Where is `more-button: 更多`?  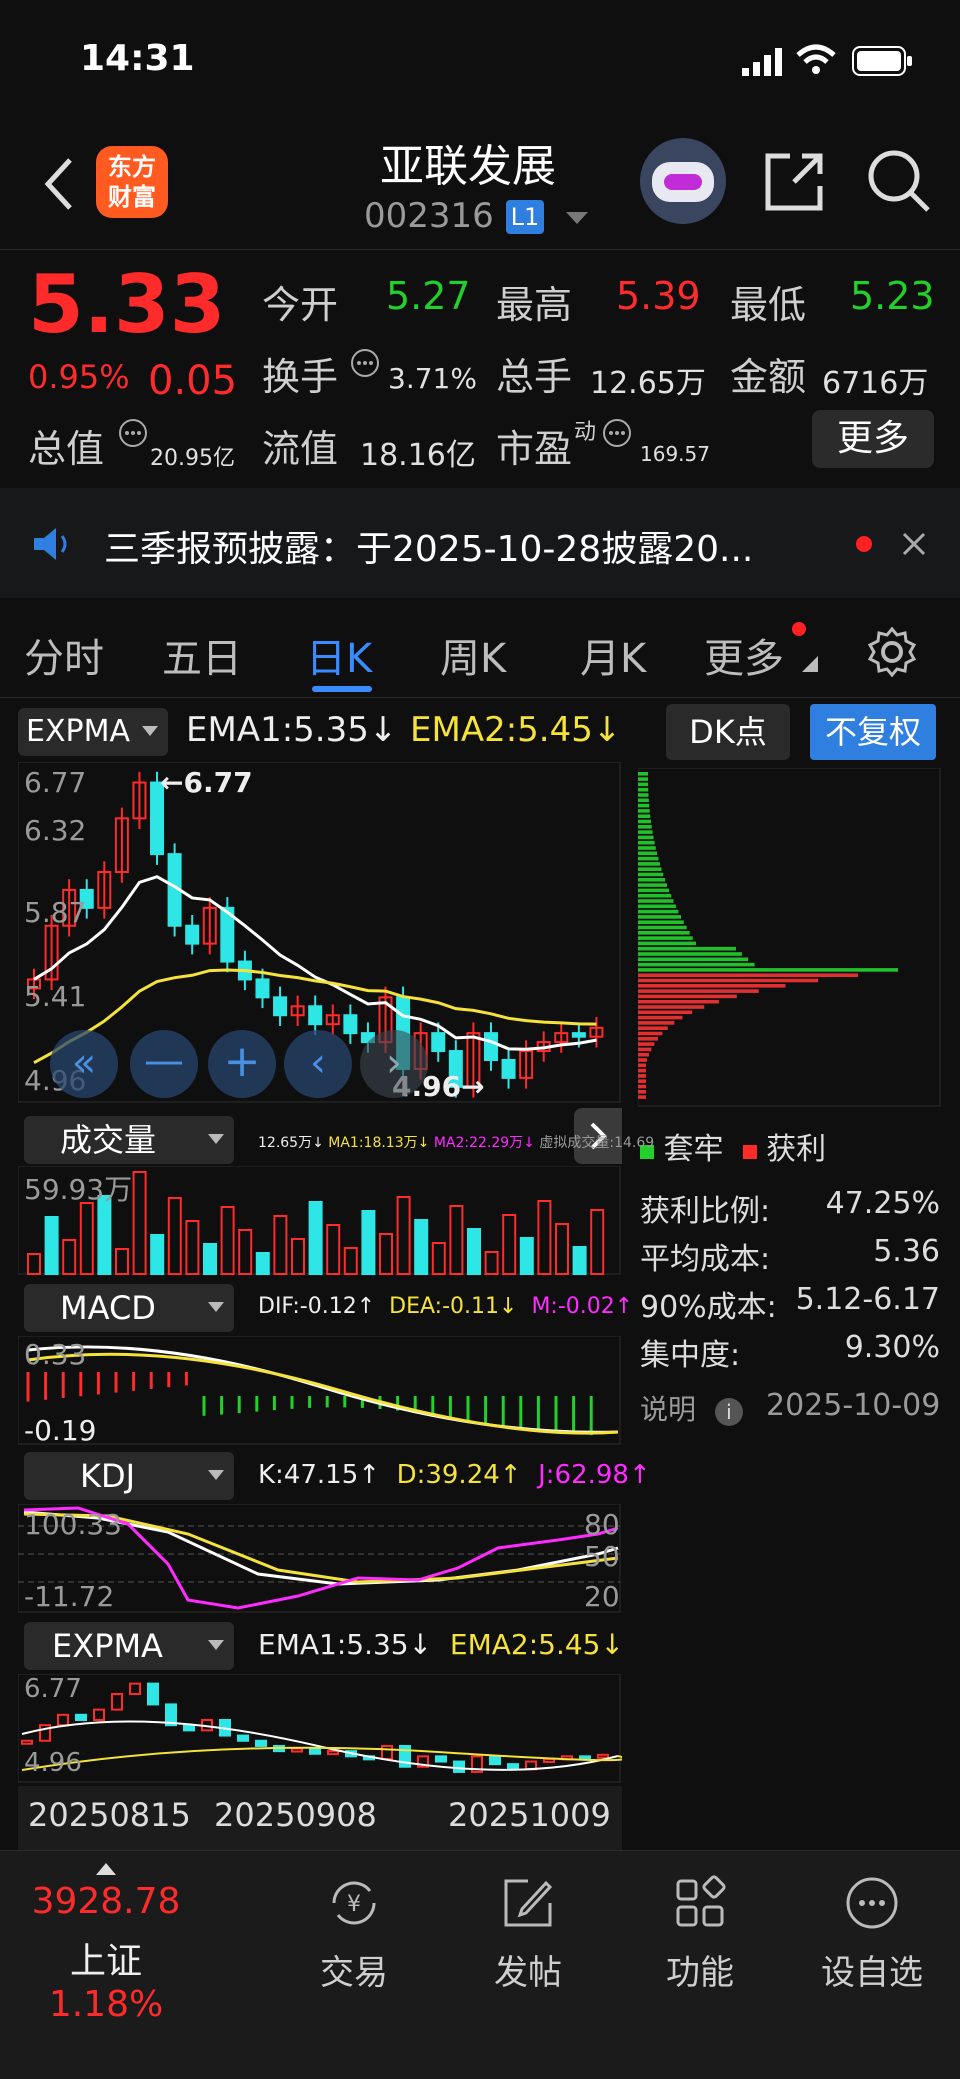 more-button: 更多 is located at coordinates (873, 439).